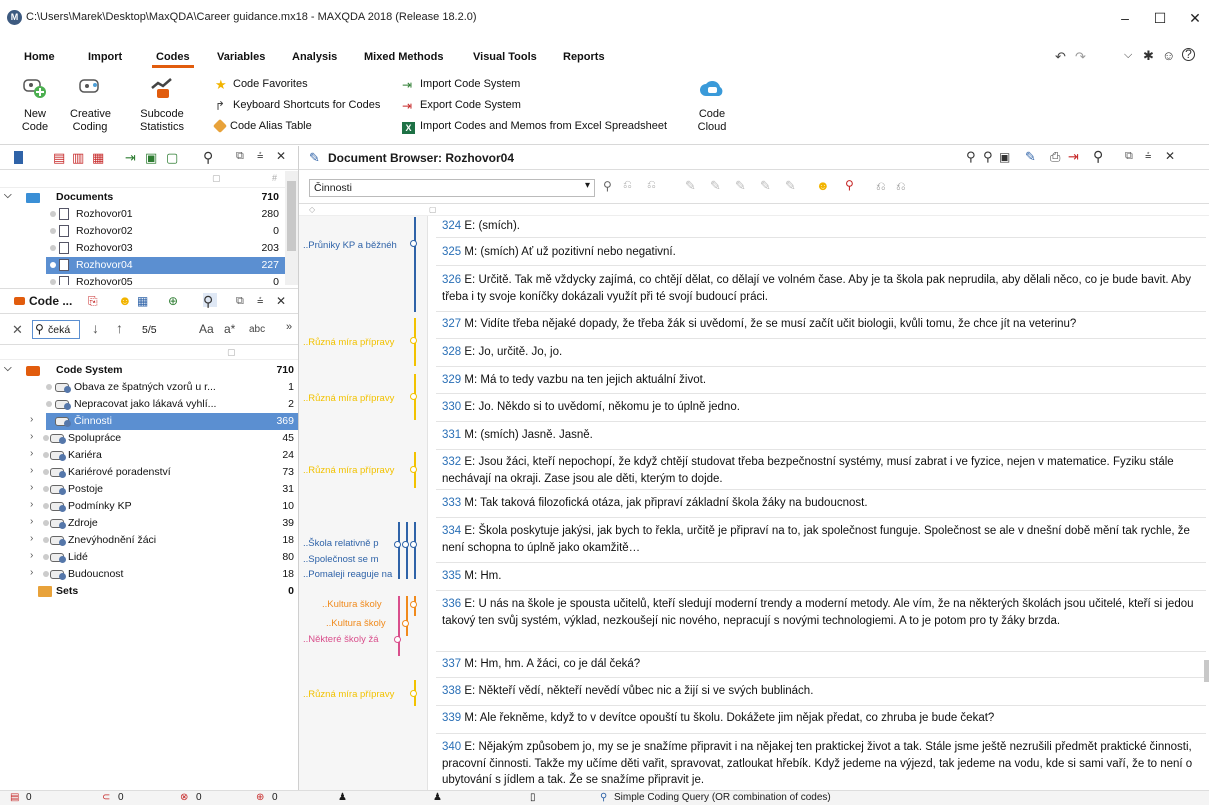  Describe the element at coordinates (283, 156) in the screenshot. I see `close-panel-icon: ✕` at that location.